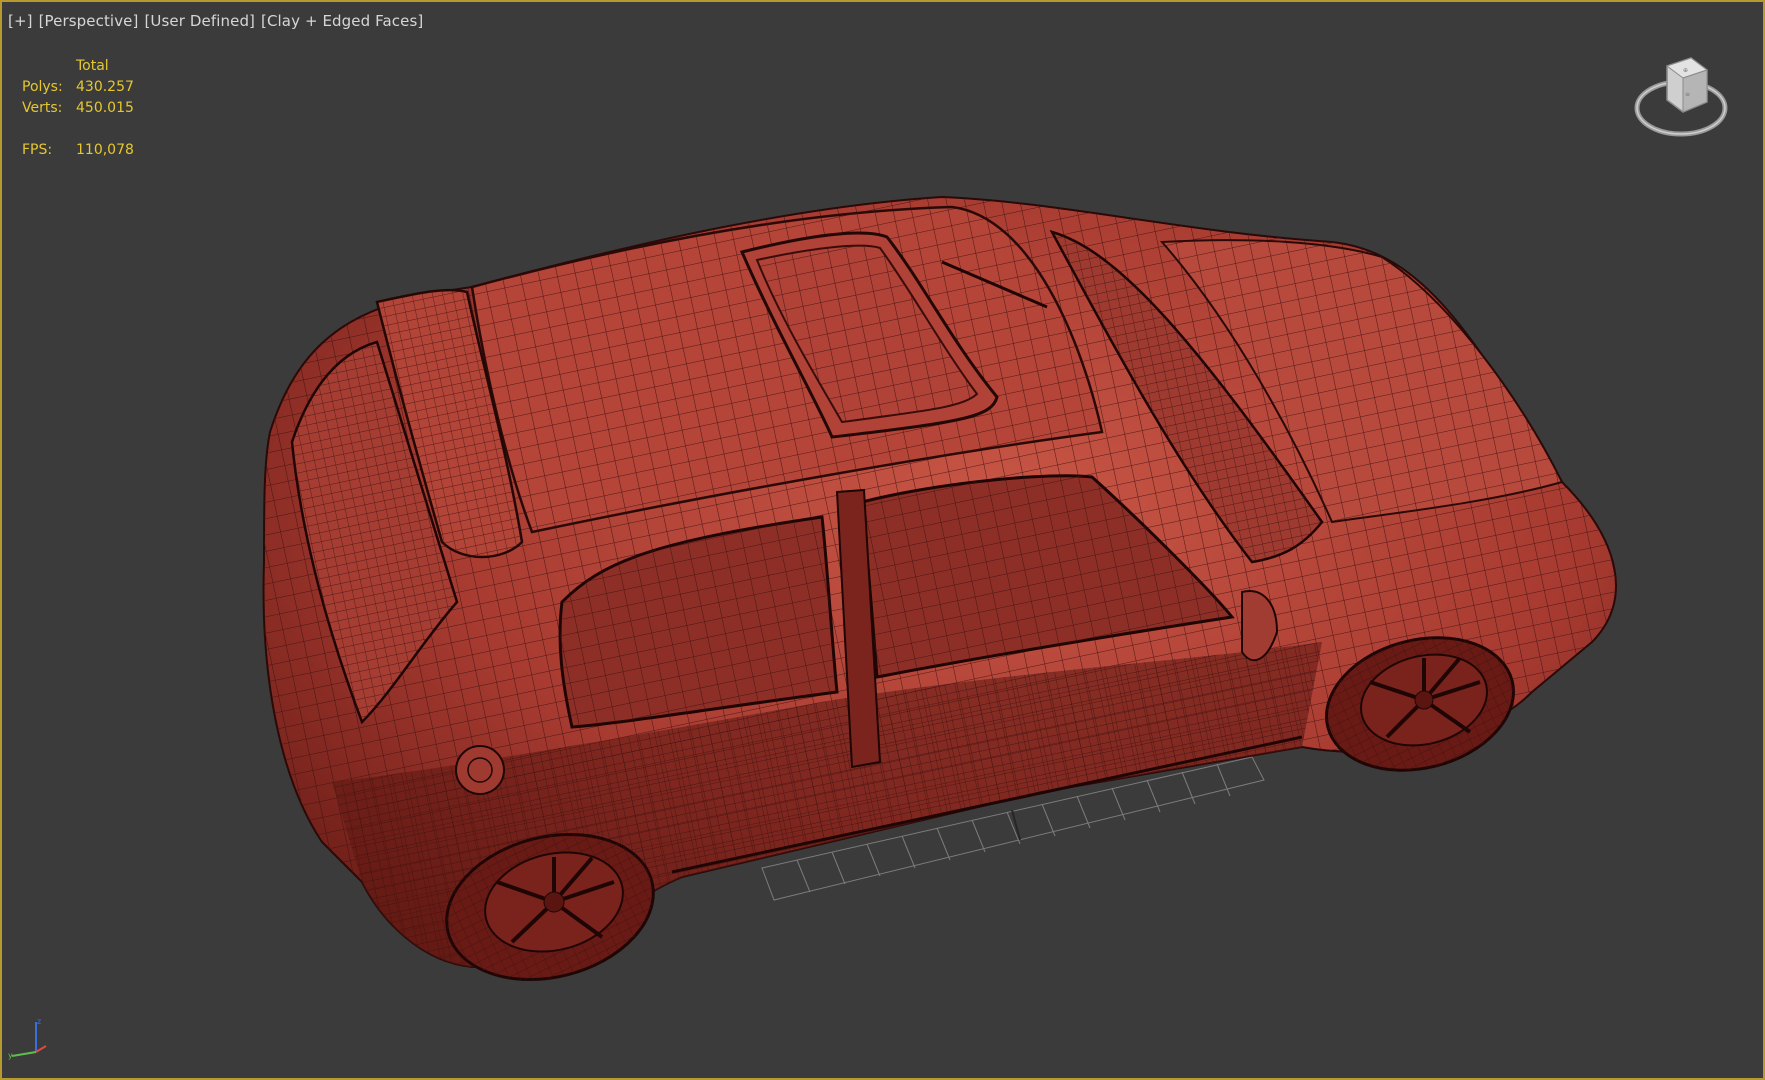 This screenshot has height=1080, width=1765. I want to click on viewport-menu-plus: [+], so click(20, 21).